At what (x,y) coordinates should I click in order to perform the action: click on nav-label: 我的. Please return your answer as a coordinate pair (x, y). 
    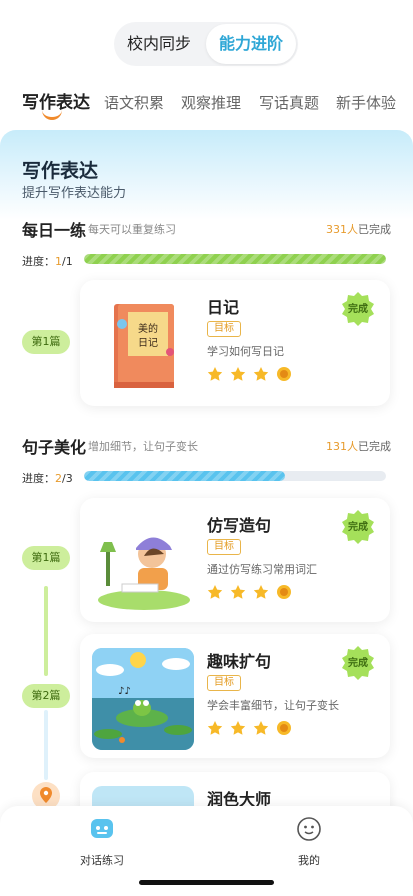
    Looking at the image, I should click on (309, 860).